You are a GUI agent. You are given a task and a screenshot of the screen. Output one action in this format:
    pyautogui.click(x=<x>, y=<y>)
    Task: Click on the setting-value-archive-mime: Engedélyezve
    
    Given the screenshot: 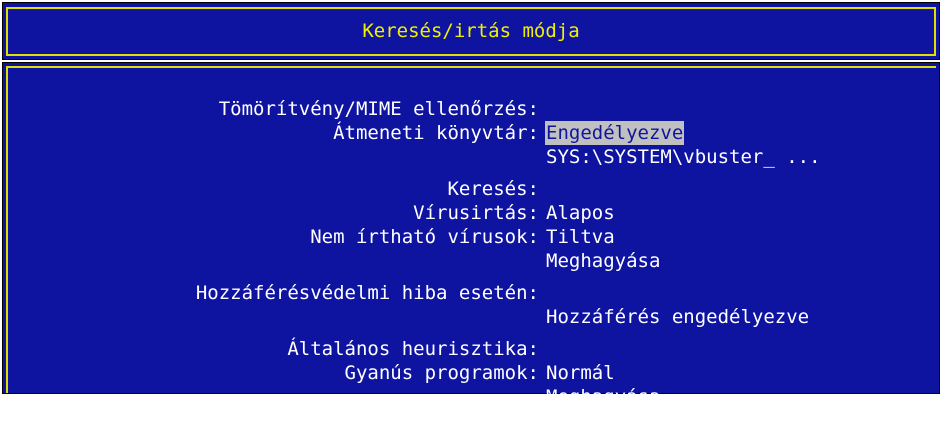 What is the action you would take?
    pyautogui.click(x=615, y=133)
    